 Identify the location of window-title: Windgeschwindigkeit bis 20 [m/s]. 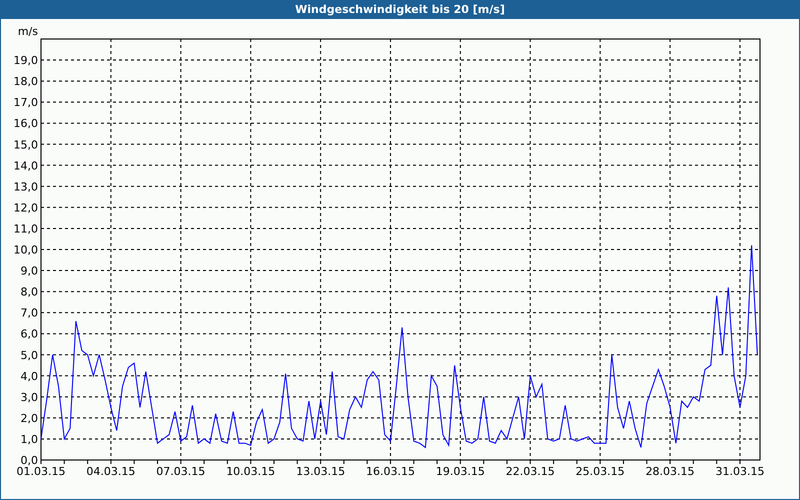
(400, 9).